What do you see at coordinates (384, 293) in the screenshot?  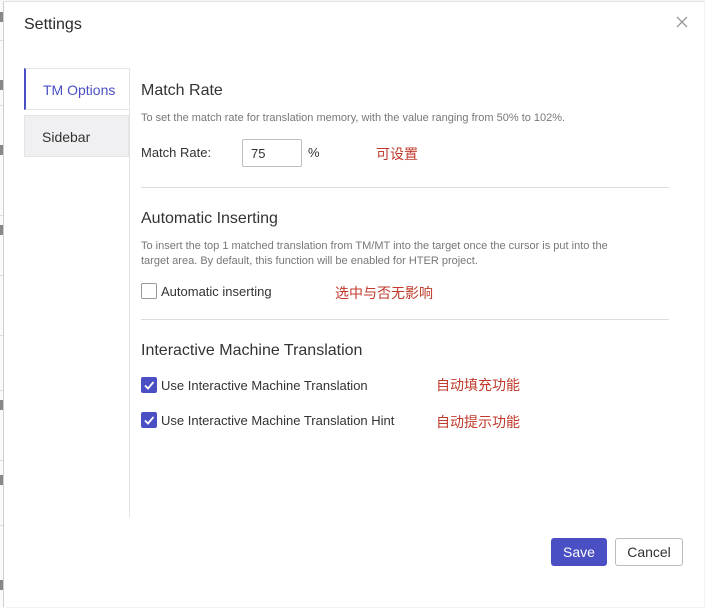 I see `auto-insert-note: 选中与否无影响` at bounding box center [384, 293].